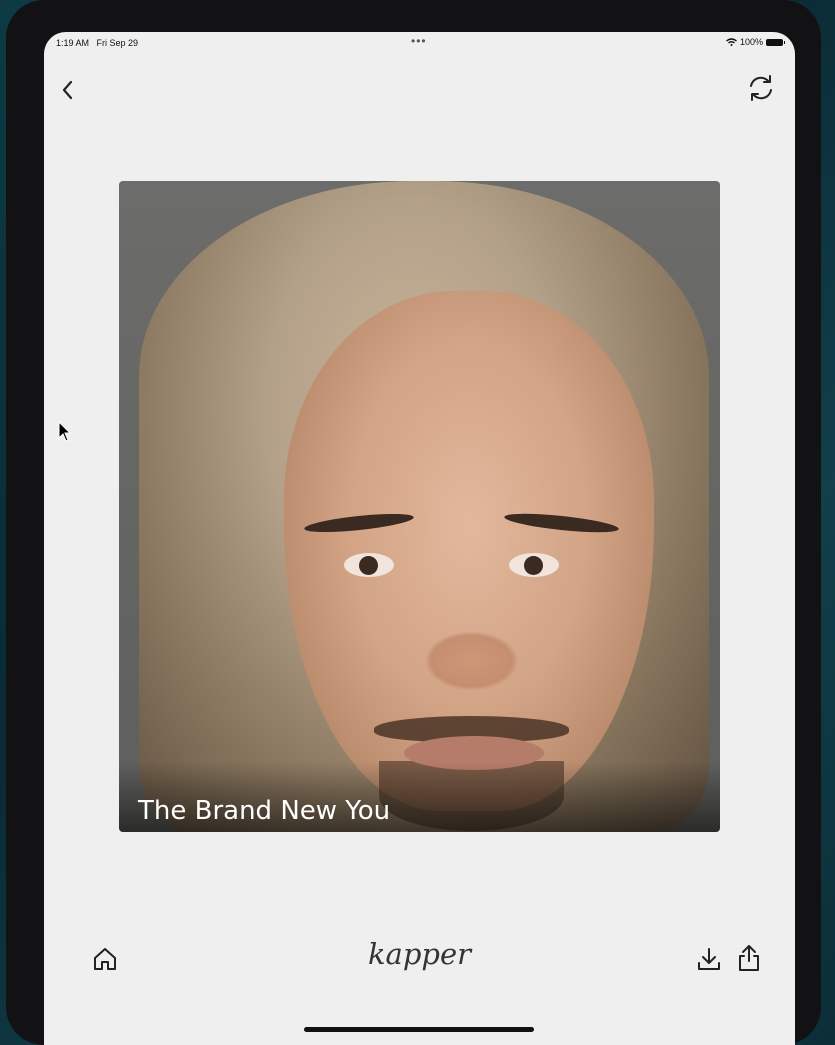  I want to click on nose, so click(471, 661).